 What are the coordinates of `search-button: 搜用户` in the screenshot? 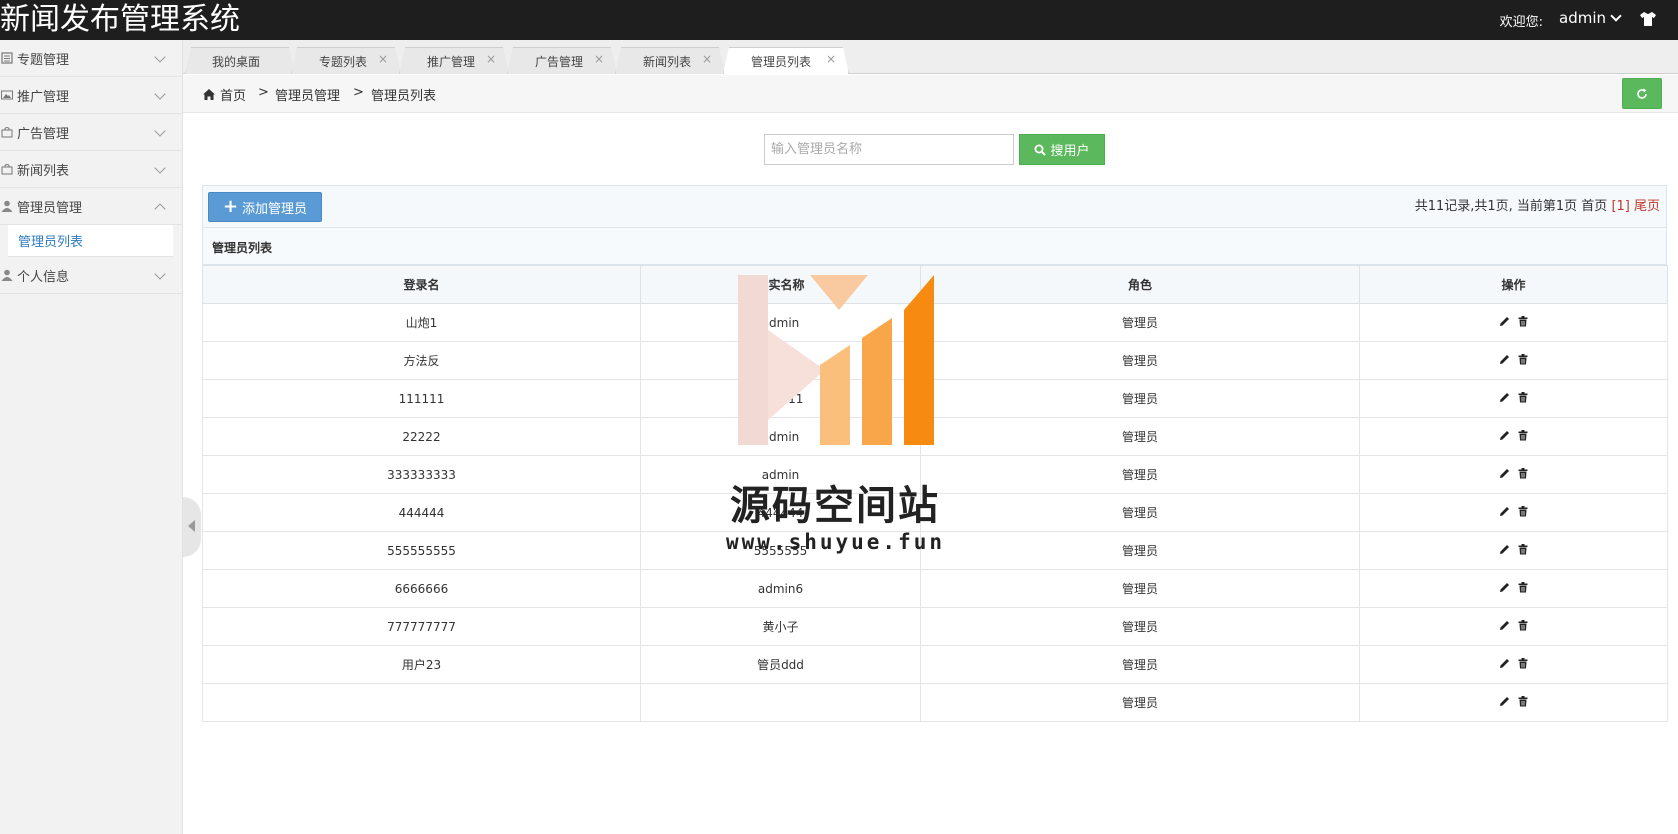 It's located at (1062, 149).